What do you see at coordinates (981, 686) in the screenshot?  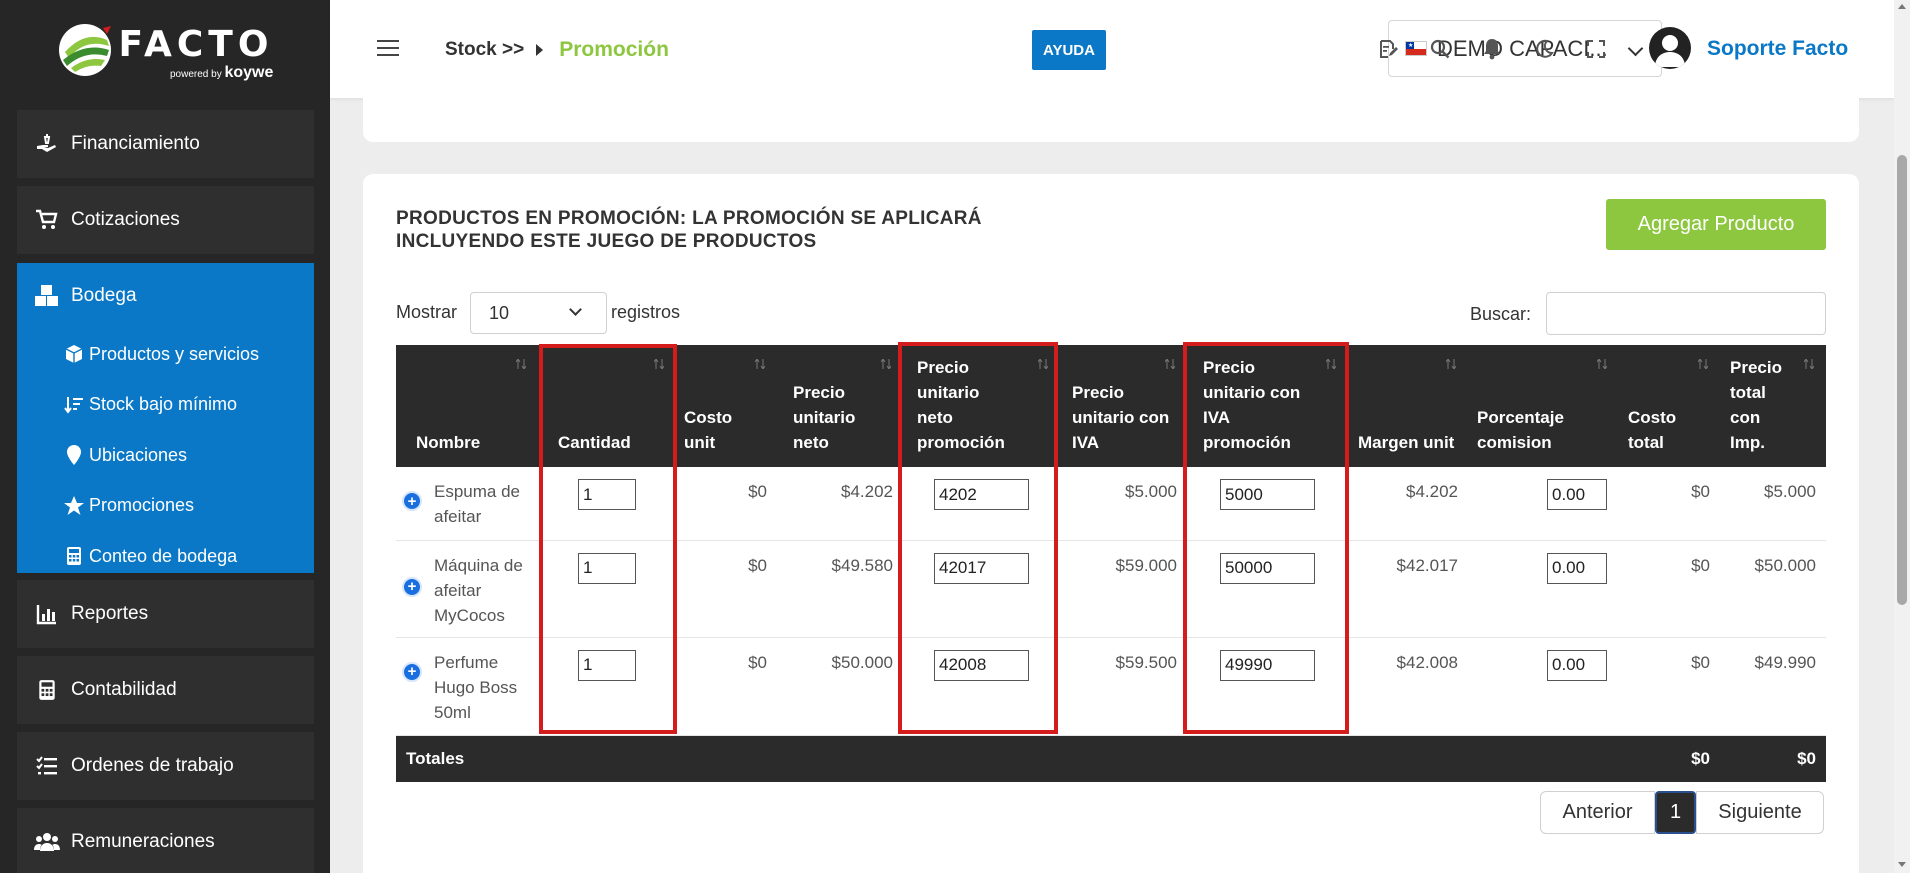 I see `cell-neto-promocion` at bounding box center [981, 686].